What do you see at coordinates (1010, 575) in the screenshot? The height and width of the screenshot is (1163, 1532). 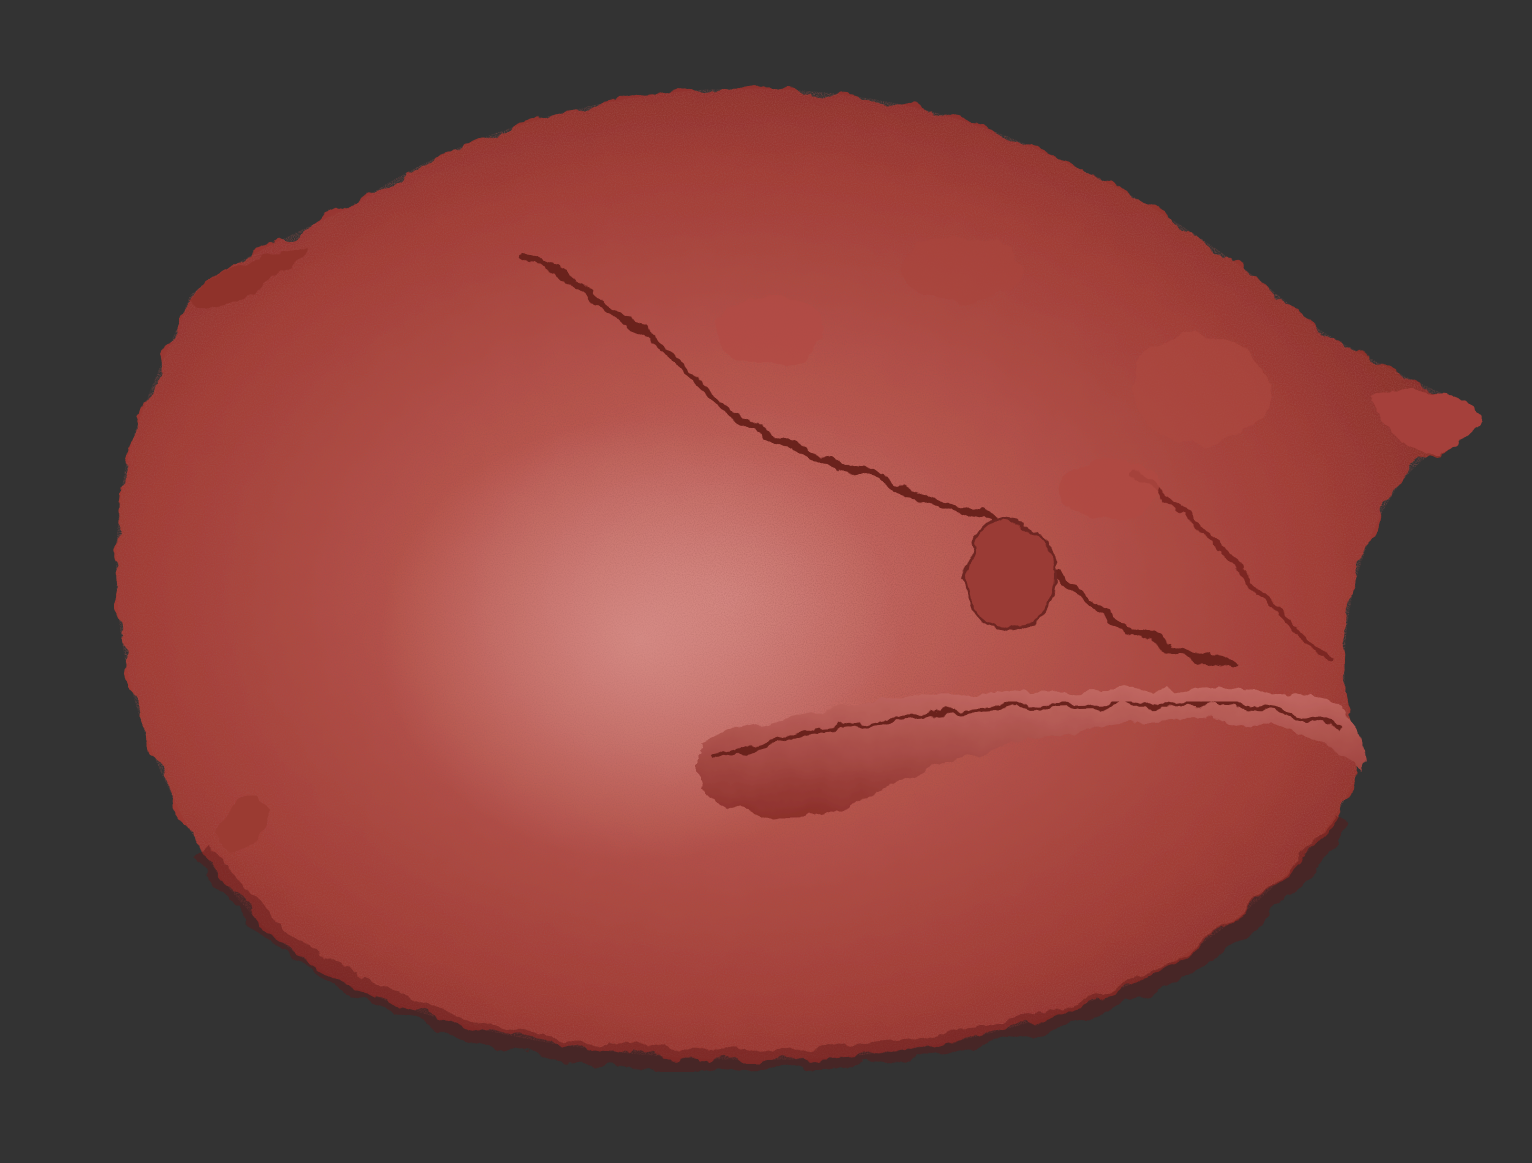 I see `rock-depression` at bounding box center [1010, 575].